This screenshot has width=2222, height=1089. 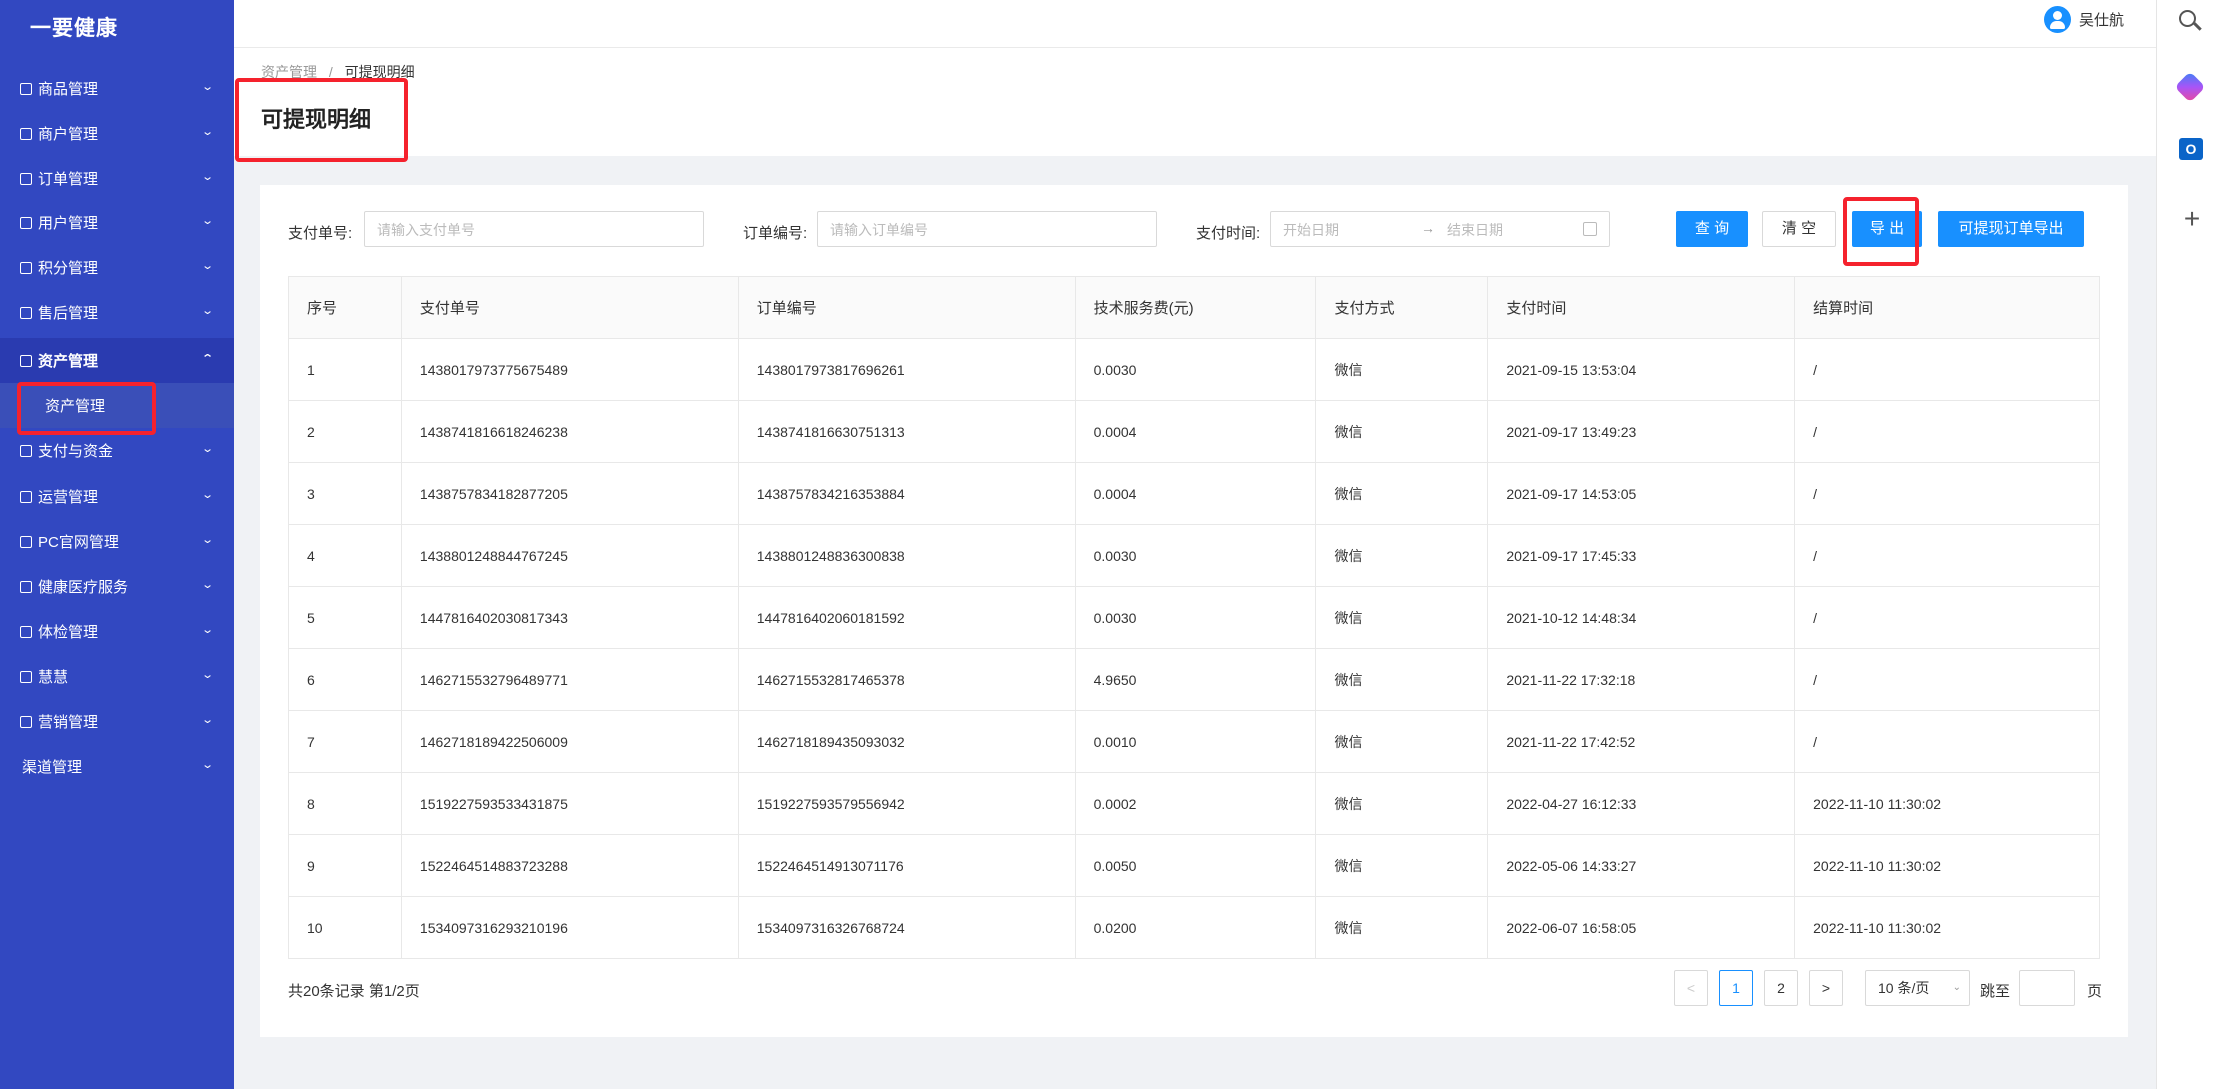 What do you see at coordinates (1195, 24) in the screenshot?
I see `top-bar: 吴仕航` at bounding box center [1195, 24].